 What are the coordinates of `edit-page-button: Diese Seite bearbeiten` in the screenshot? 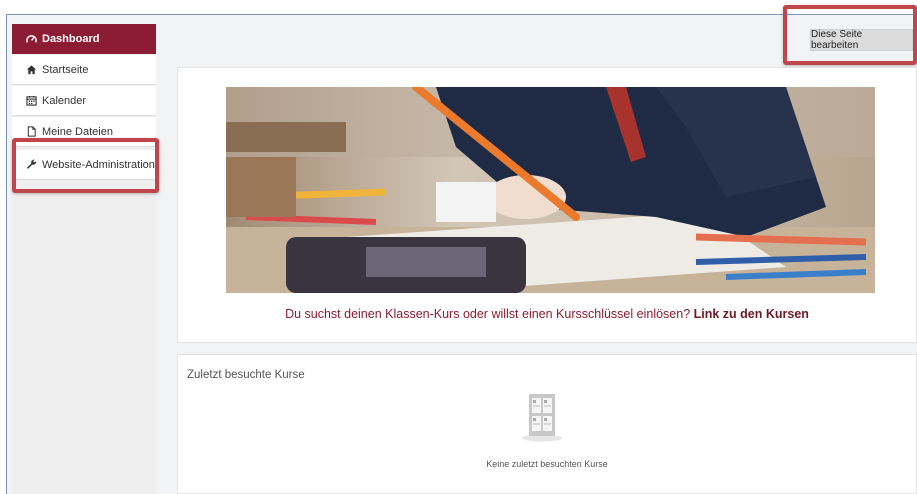 It's located at (861, 40).